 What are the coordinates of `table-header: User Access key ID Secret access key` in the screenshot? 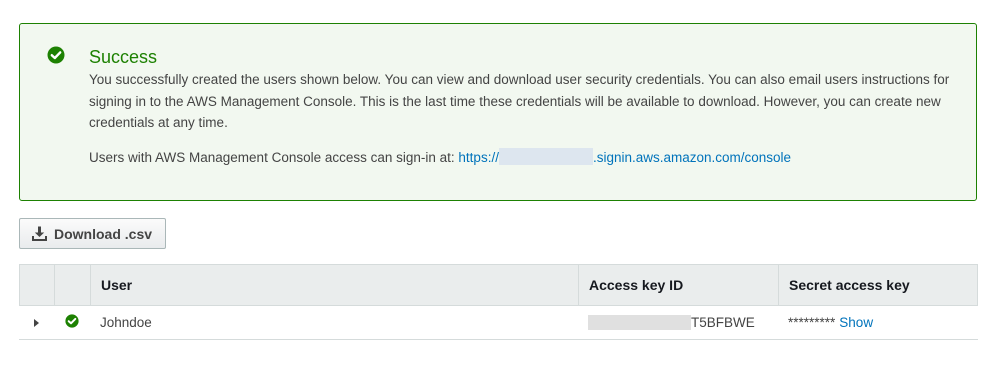 It's located at (498, 285).